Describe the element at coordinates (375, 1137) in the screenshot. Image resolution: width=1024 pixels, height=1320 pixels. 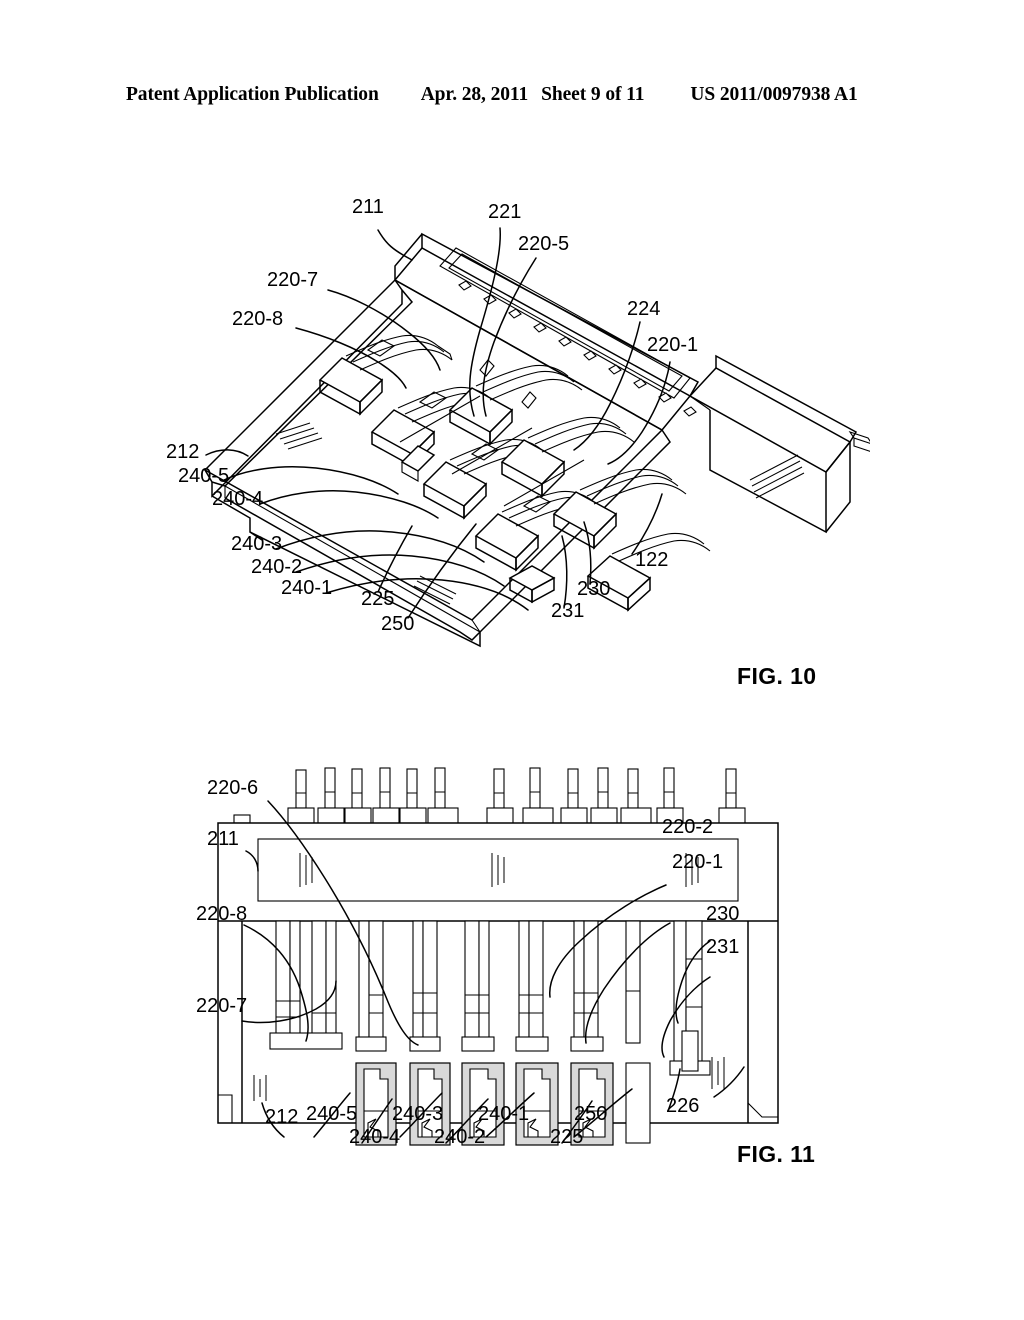
I see `fig11-numeral-240-4: 240-4` at that location.